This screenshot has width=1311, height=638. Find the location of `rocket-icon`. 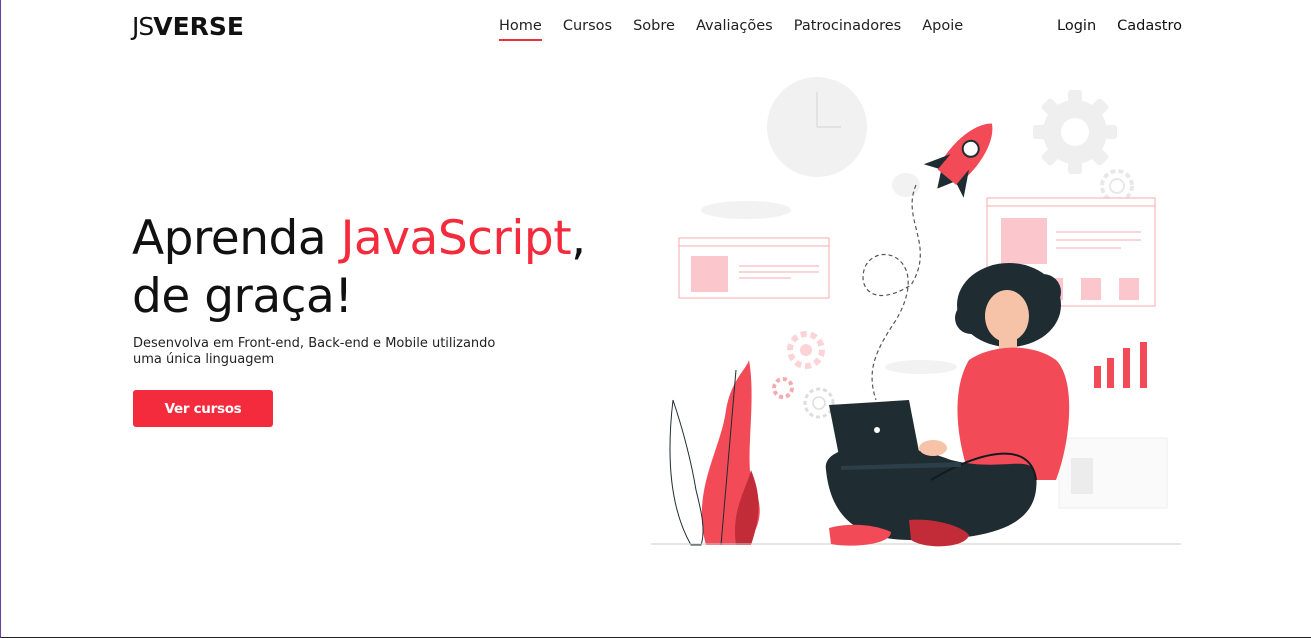

rocket-icon is located at coordinates (958, 160).